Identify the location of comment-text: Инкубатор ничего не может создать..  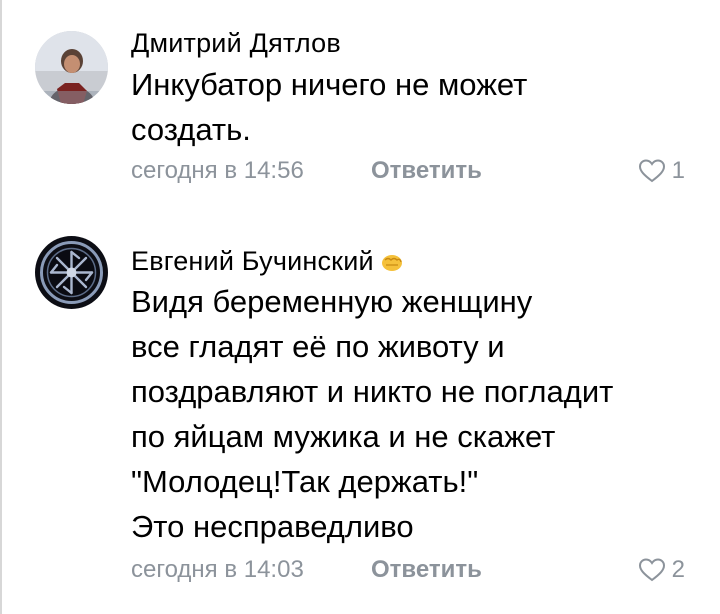
(416, 107).